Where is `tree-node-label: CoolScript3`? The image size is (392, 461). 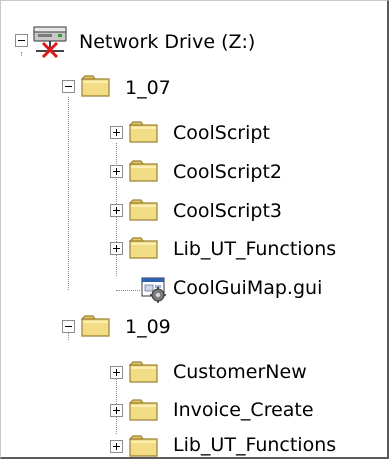
tree-node-label: CoolScript3 is located at coordinates (227, 211).